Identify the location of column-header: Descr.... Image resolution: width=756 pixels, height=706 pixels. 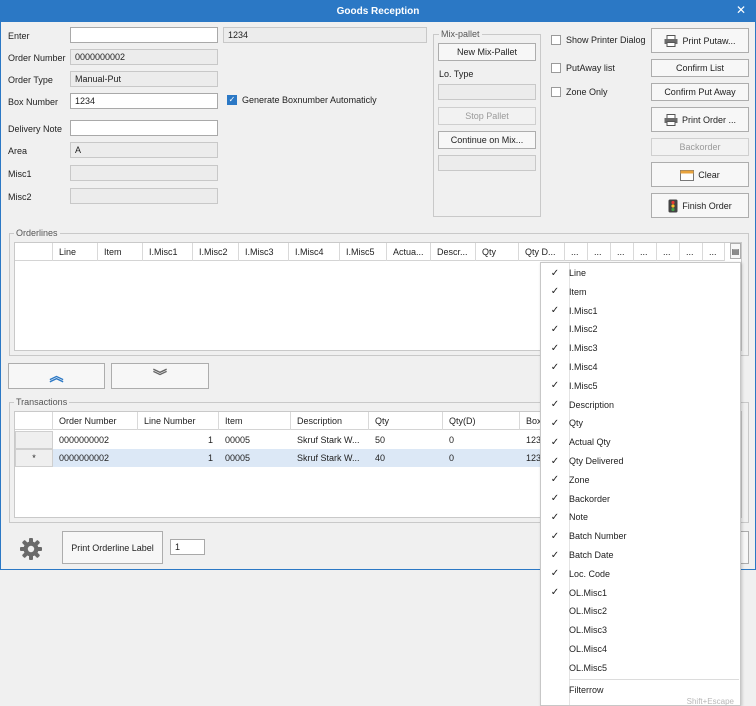
(453, 252).